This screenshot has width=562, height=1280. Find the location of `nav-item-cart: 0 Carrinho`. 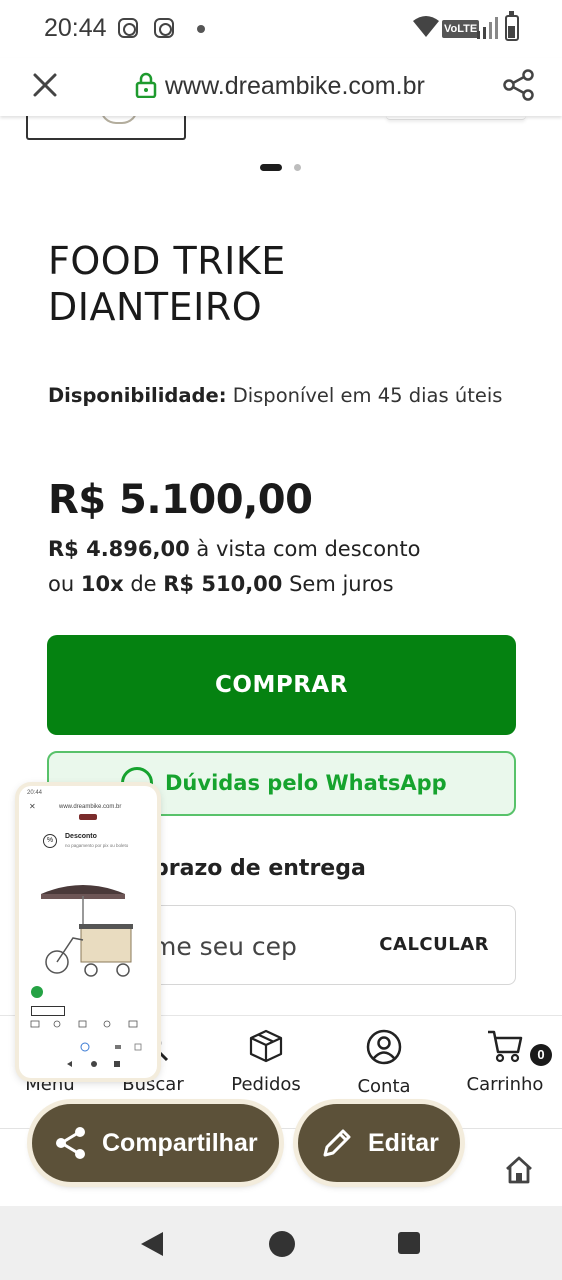

nav-item-cart: 0 Carrinho is located at coordinates (505, 1061).